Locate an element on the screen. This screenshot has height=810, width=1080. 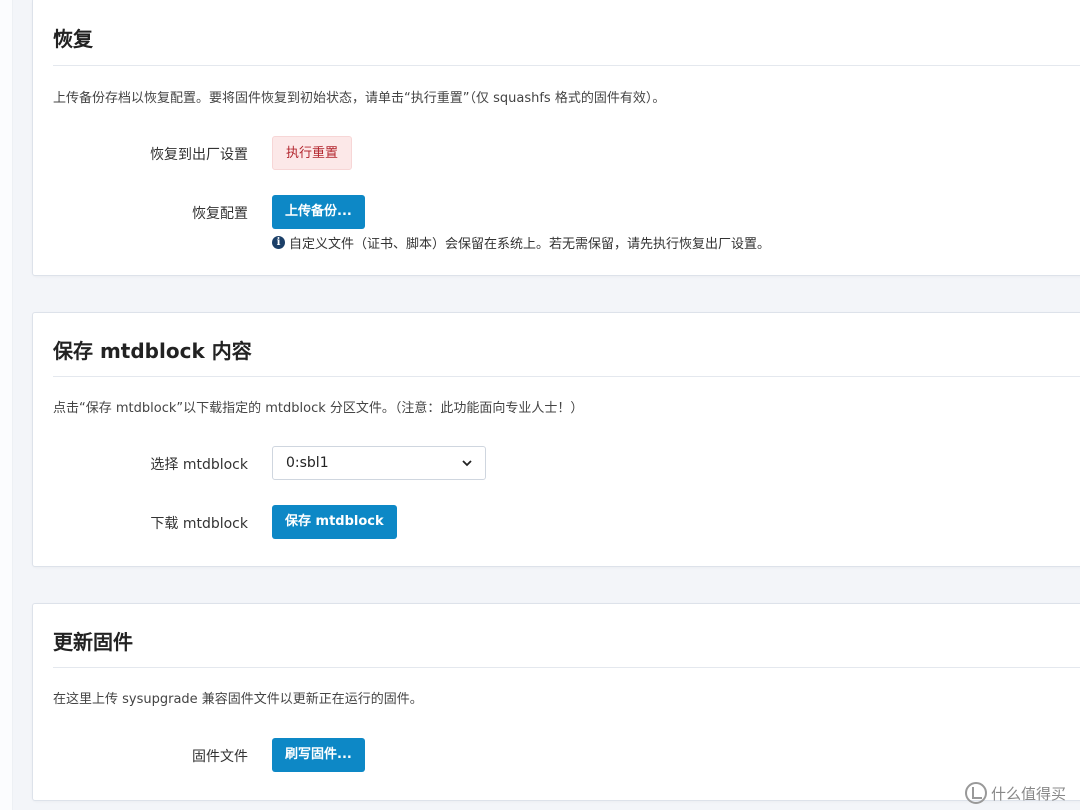
mtdblock-title: 保存 mtdblock 内容 is located at coordinates (152, 351).